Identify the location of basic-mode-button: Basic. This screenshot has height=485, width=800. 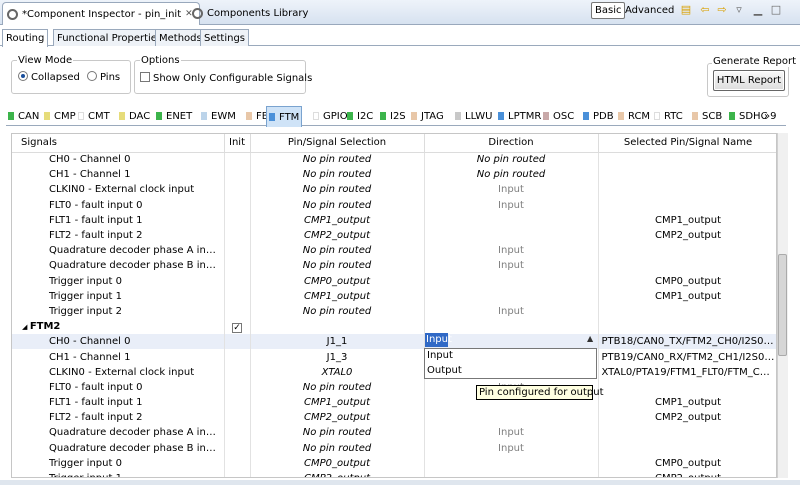
(608, 10).